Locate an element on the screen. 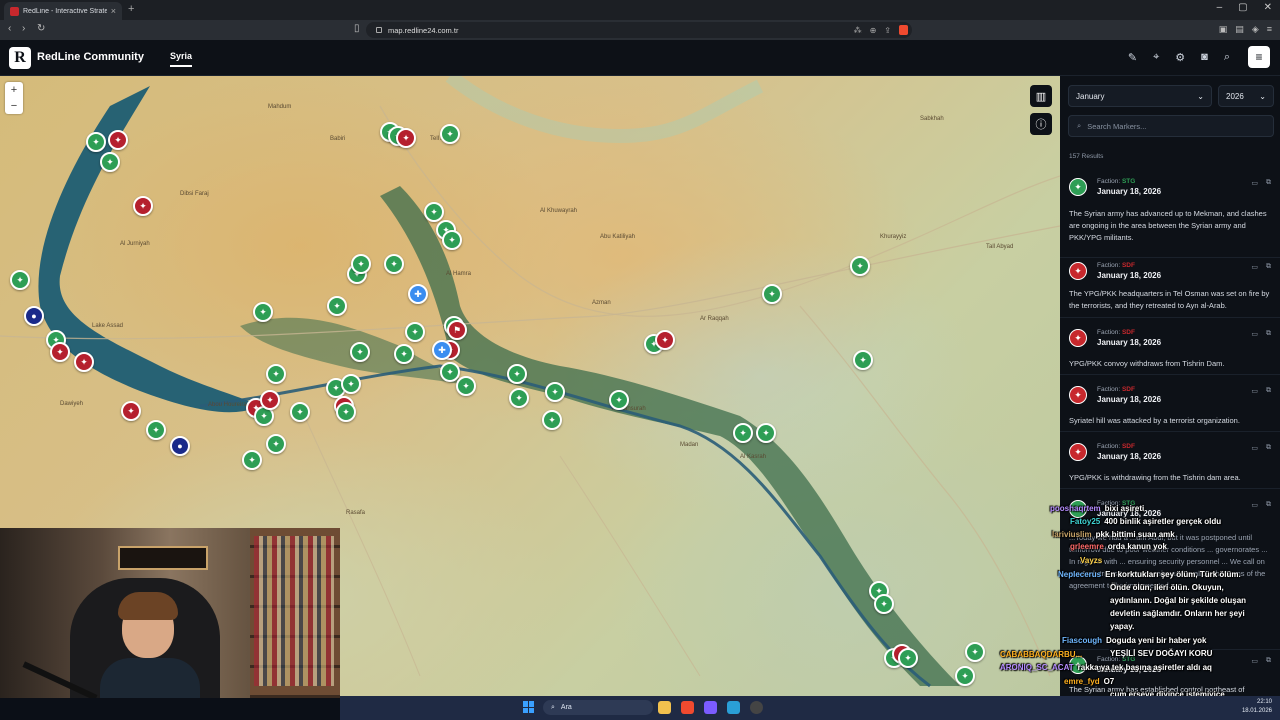 This screenshot has height=720, width=1280. info-button: ⓘ is located at coordinates (1041, 124).